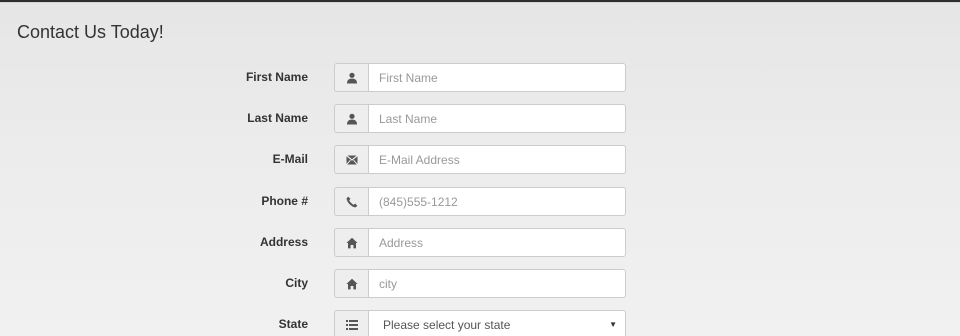 This screenshot has height=336, width=960. I want to click on email-group, so click(480, 159).